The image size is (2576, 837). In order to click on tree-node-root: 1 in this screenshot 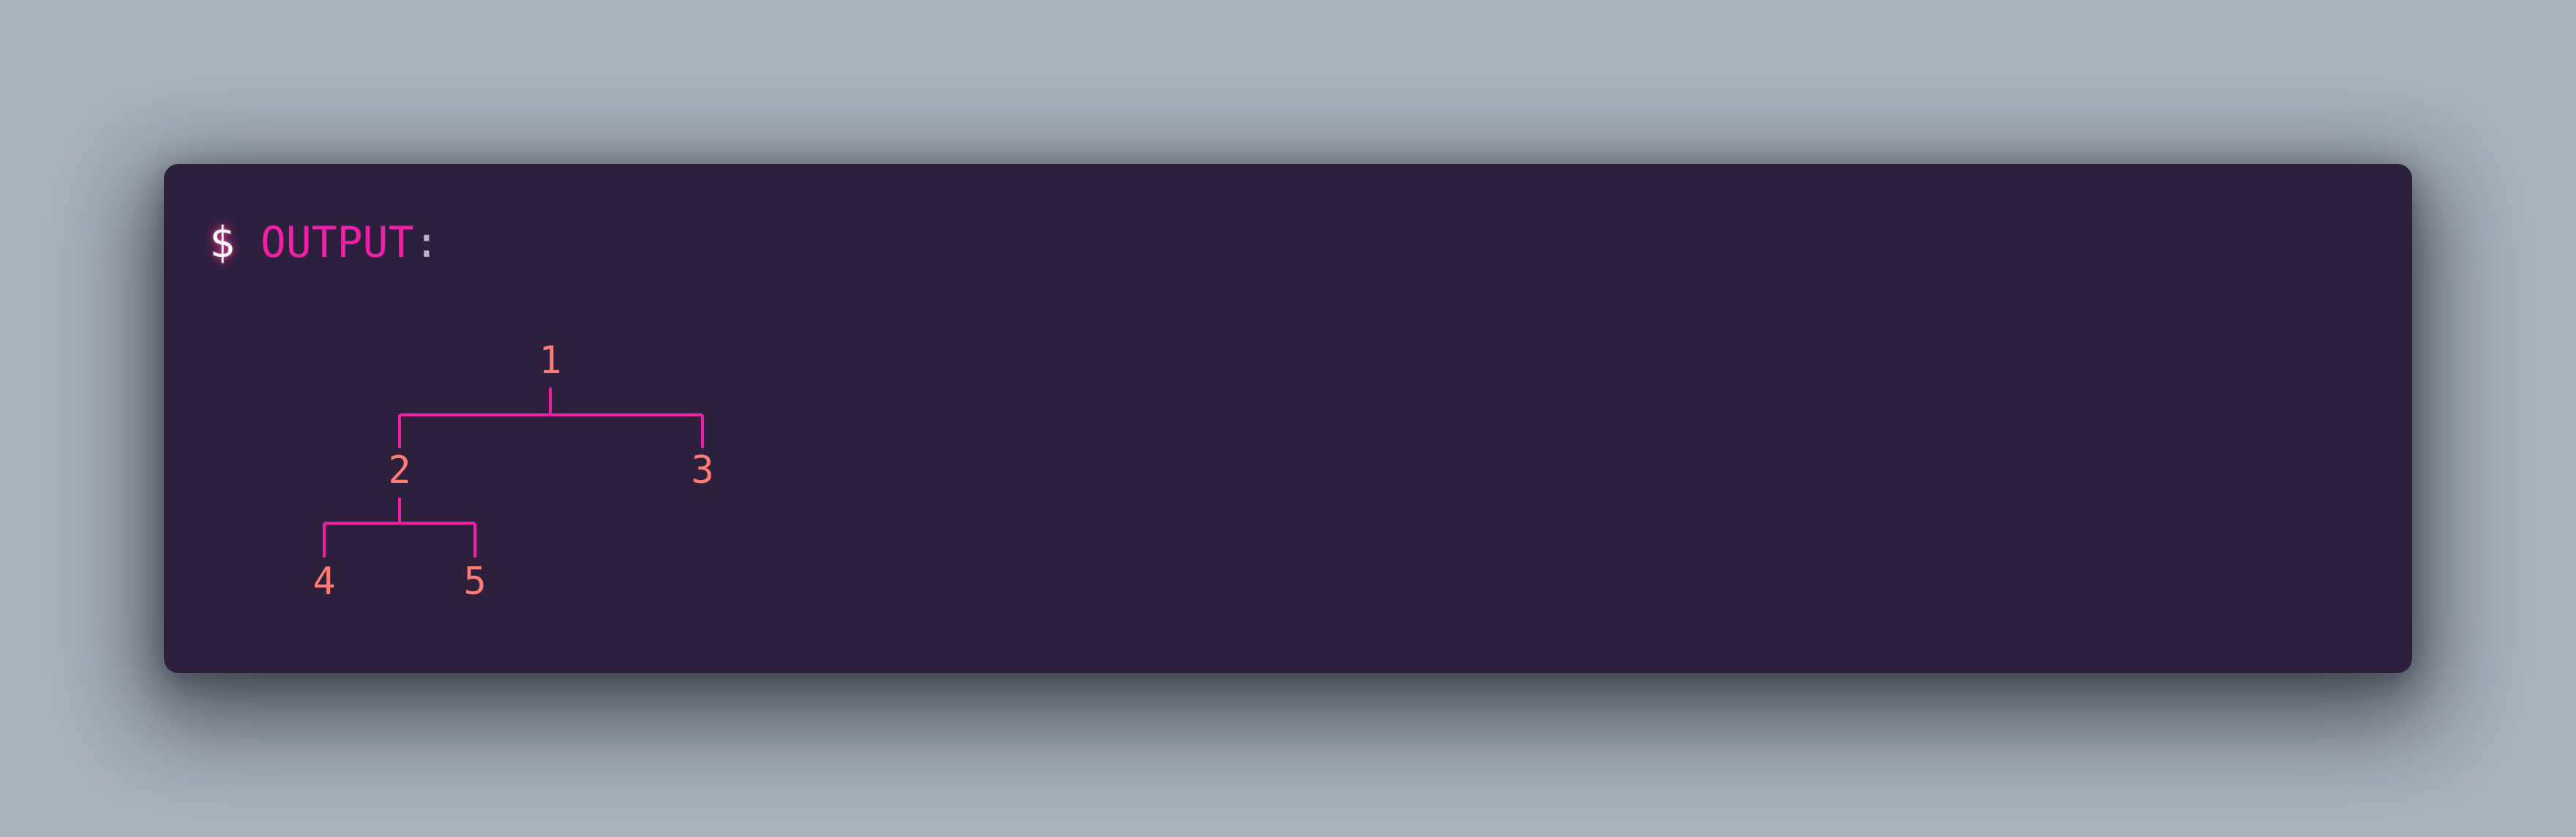, I will do `click(550, 361)`.